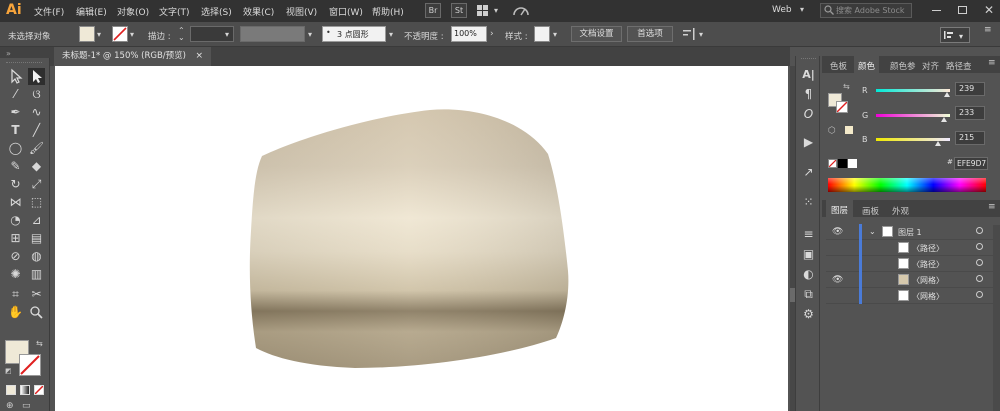 The width and height of the screenshot is (1000, 411). I want to click on stroke-weight-dropdown-icon: ▾, so click(227, 34).